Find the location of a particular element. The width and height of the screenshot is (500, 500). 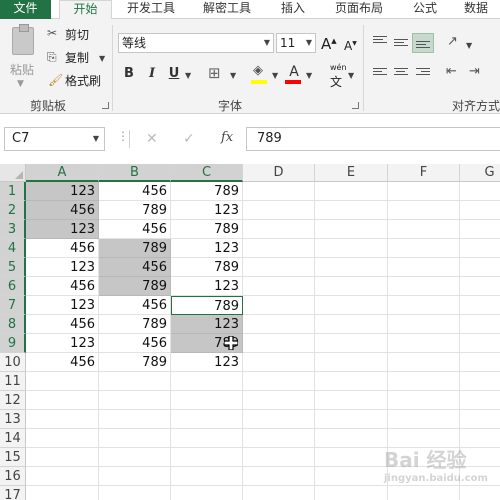

tab-formulas: 公式 is located at coordinates (425, 9).